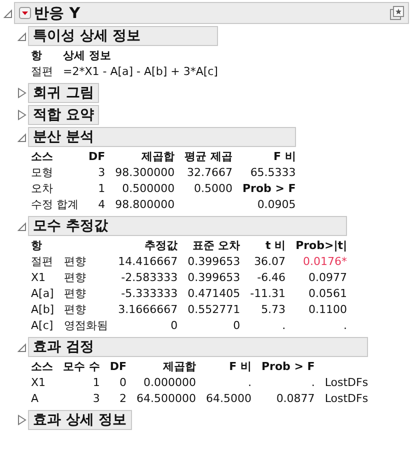 The width and height of the screenshot is (415, 471). Describe the element at coordinates (187, 226) in the screenshot. I see `section-header: 모수 추정값` at that location.